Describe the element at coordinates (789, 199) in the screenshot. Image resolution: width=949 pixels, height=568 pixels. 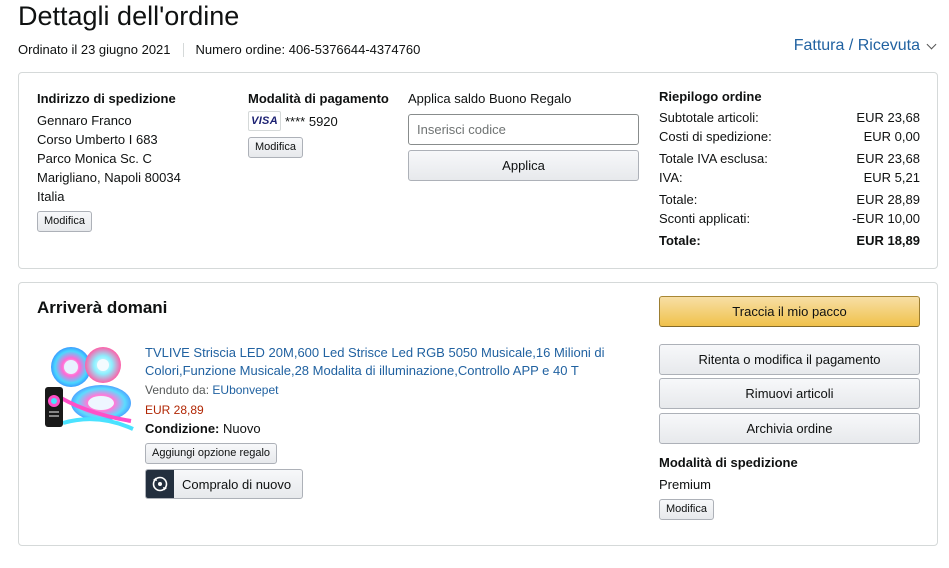
I see `summary-row: Totale: EUR 28,89` at that location.